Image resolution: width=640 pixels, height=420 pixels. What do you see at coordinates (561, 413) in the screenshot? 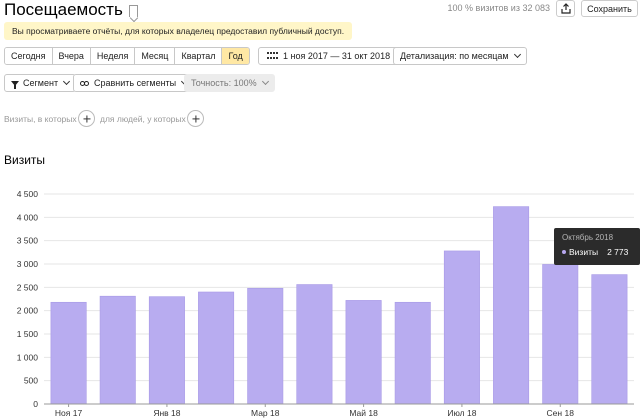
I see `x-tick-label: Сен 18` at bounding box center [561, 413].